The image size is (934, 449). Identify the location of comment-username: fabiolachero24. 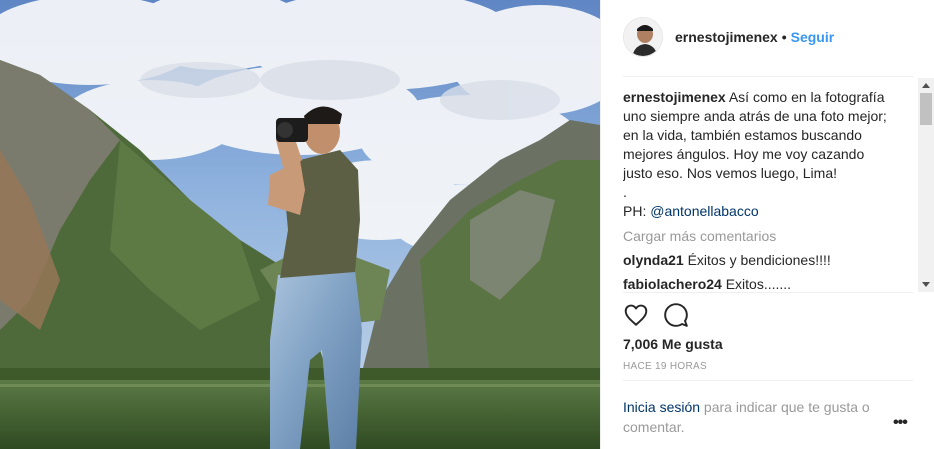
(672, 283).